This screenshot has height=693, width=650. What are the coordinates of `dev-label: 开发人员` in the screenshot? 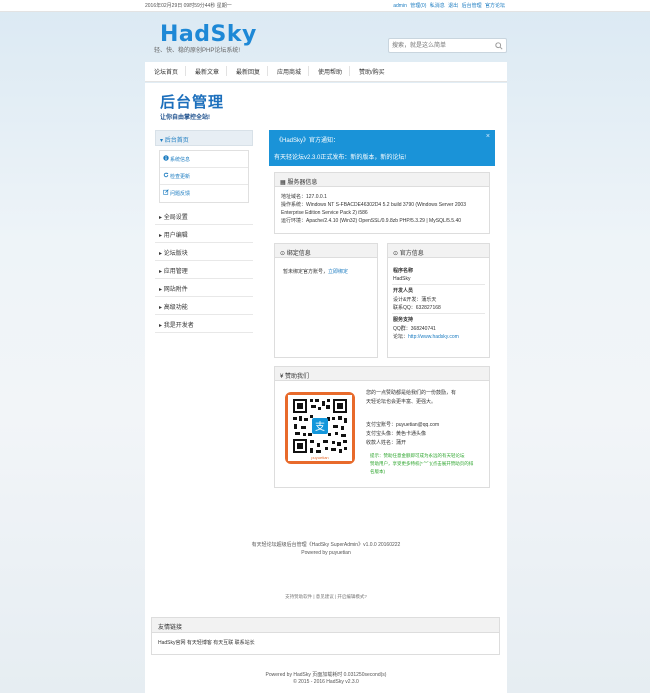 It's located at (403, 291).